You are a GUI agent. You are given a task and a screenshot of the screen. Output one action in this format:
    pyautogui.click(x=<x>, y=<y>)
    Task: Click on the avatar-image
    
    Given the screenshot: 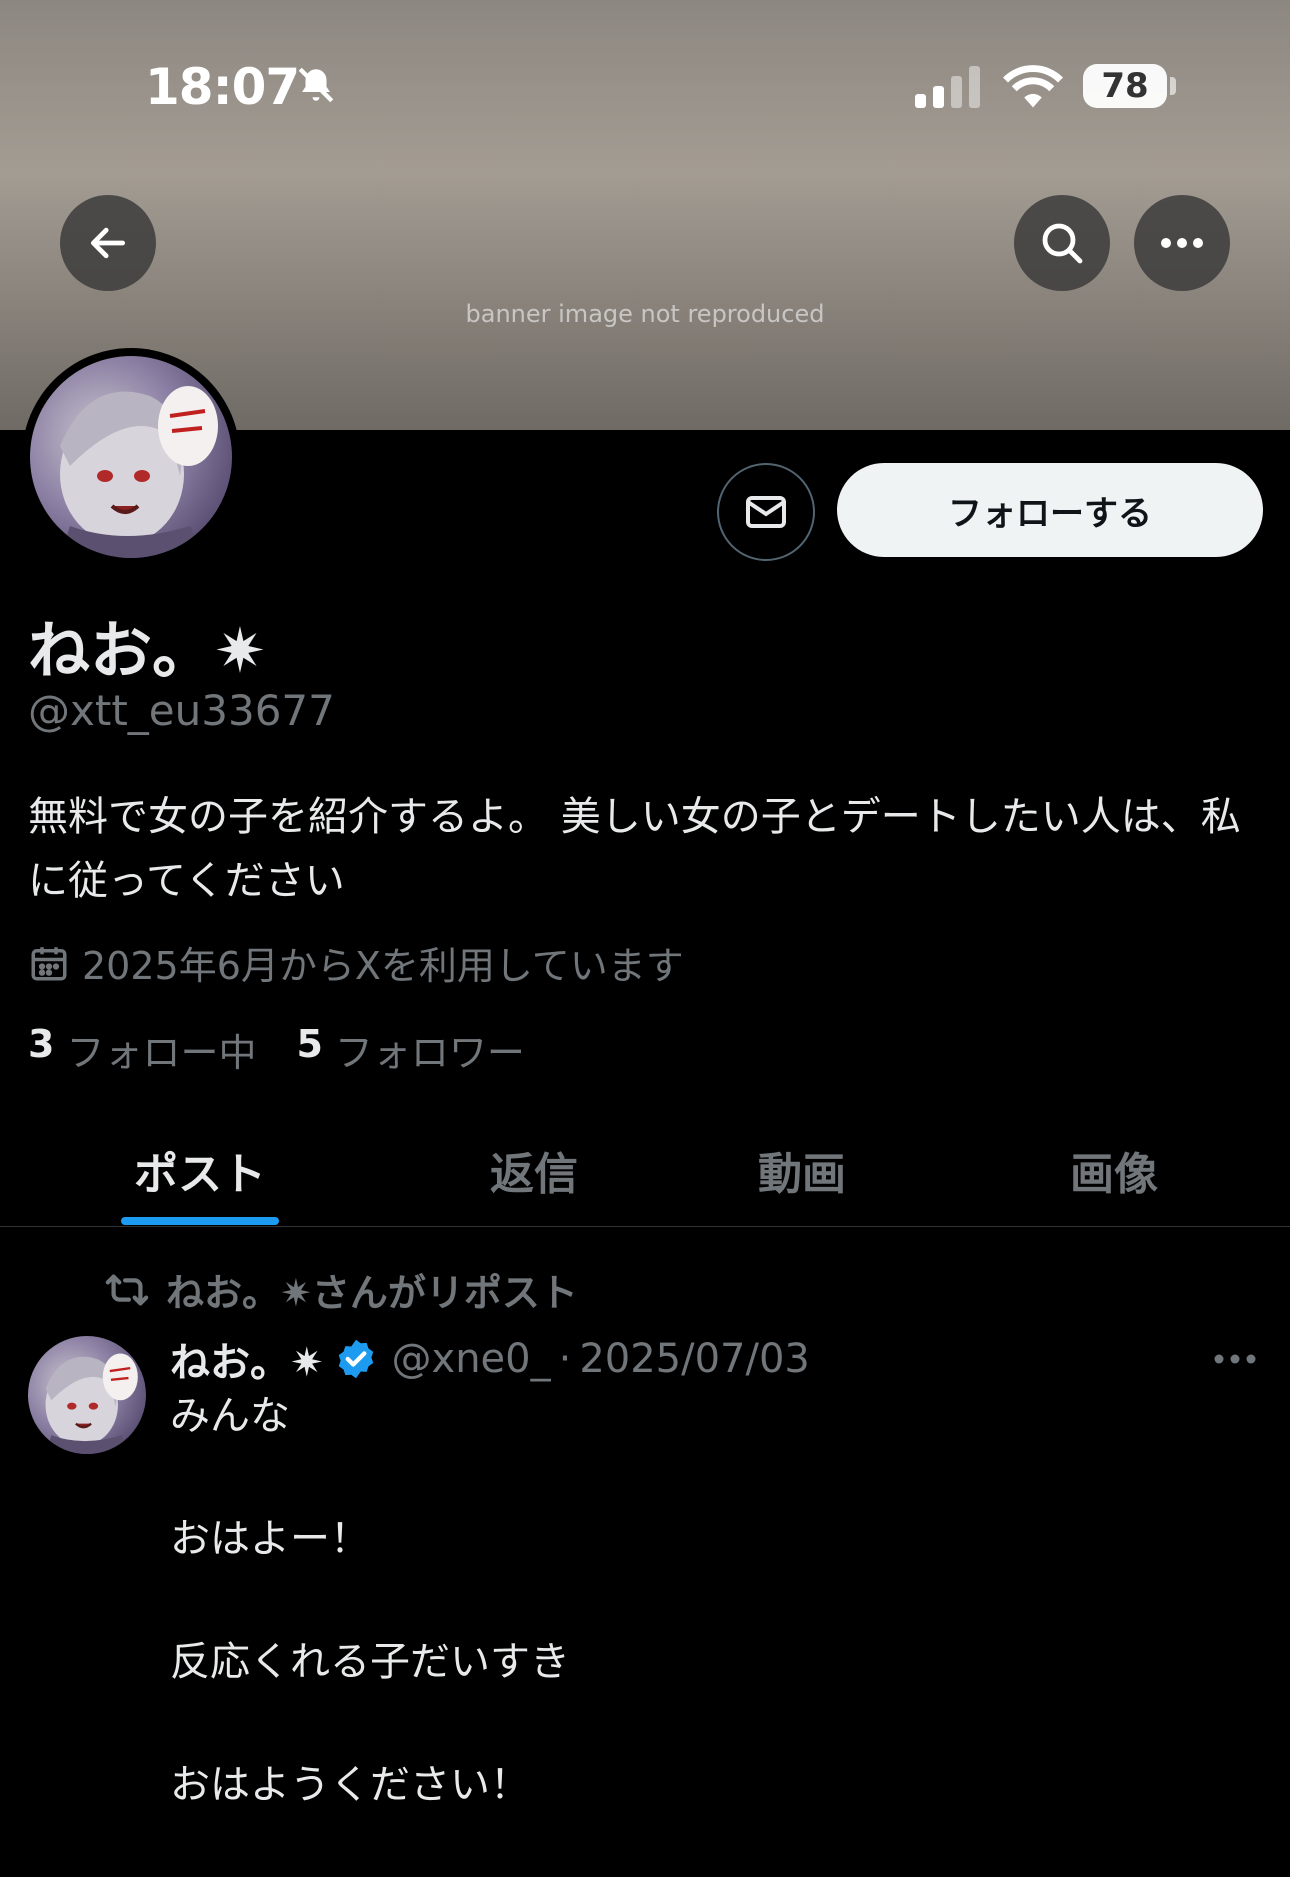 What is the action you would take?
    pyautogui.click(x=131, y=457)
    